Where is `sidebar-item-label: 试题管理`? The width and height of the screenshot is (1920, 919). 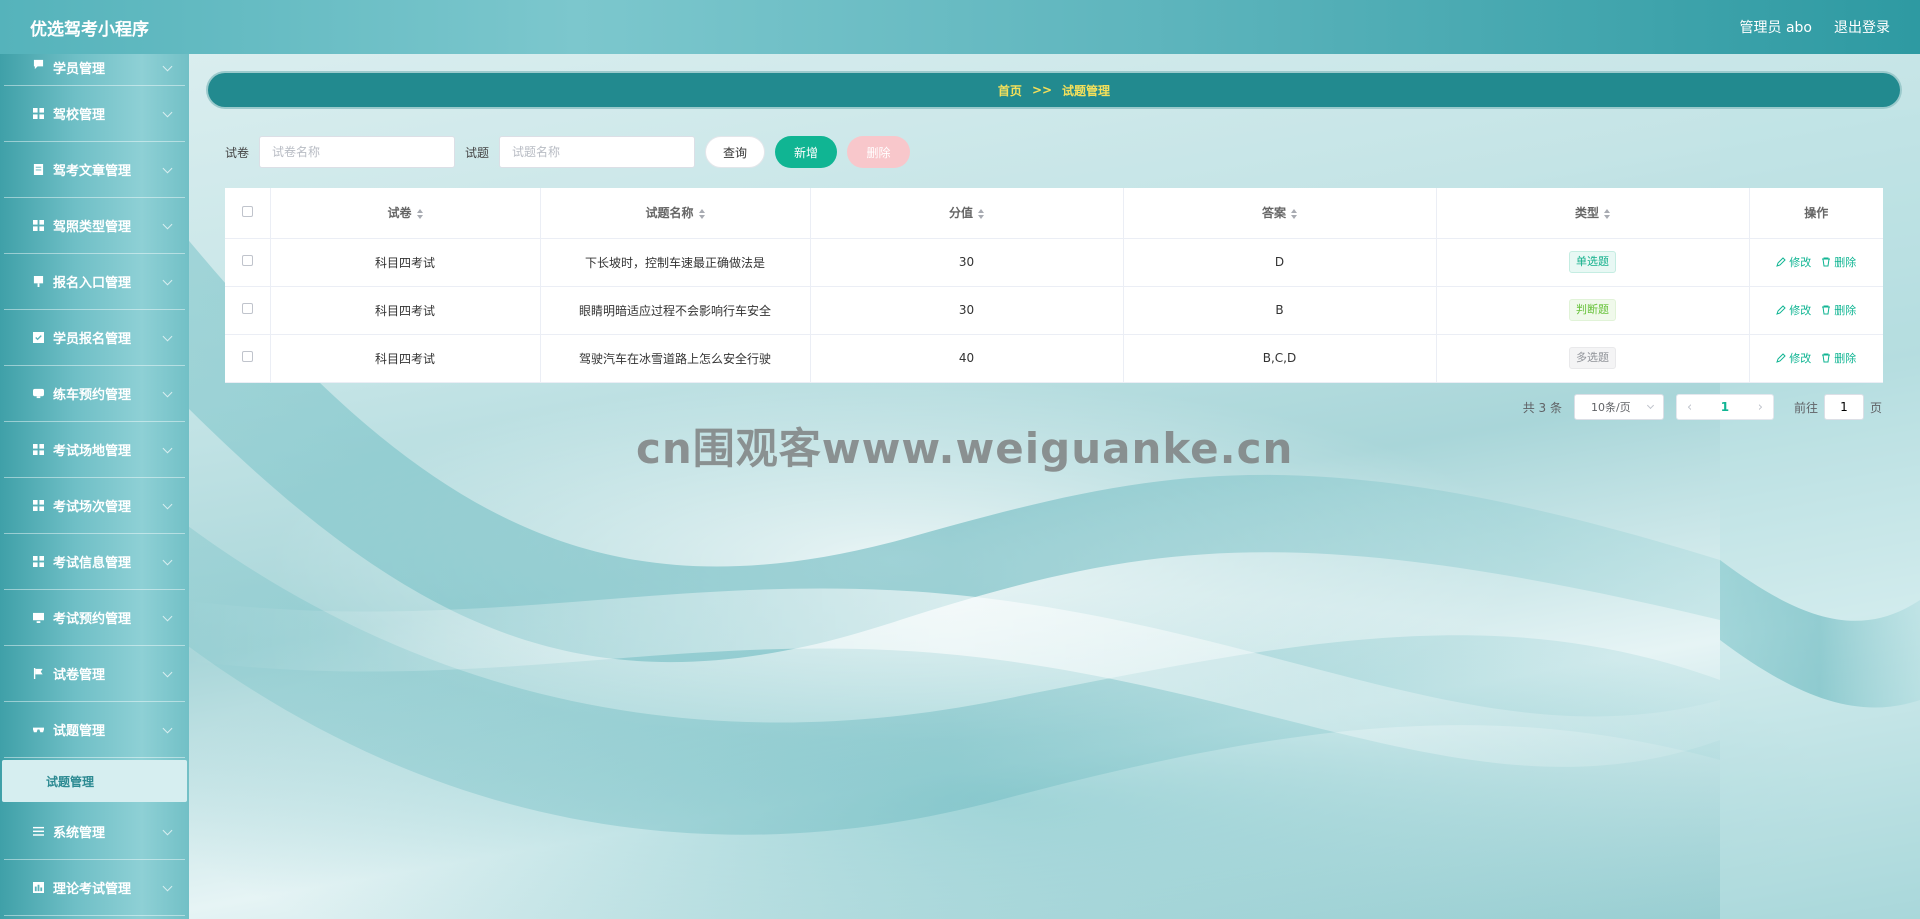 sidebar-item-label: 试题管理 is located at coordinates (79, 731).